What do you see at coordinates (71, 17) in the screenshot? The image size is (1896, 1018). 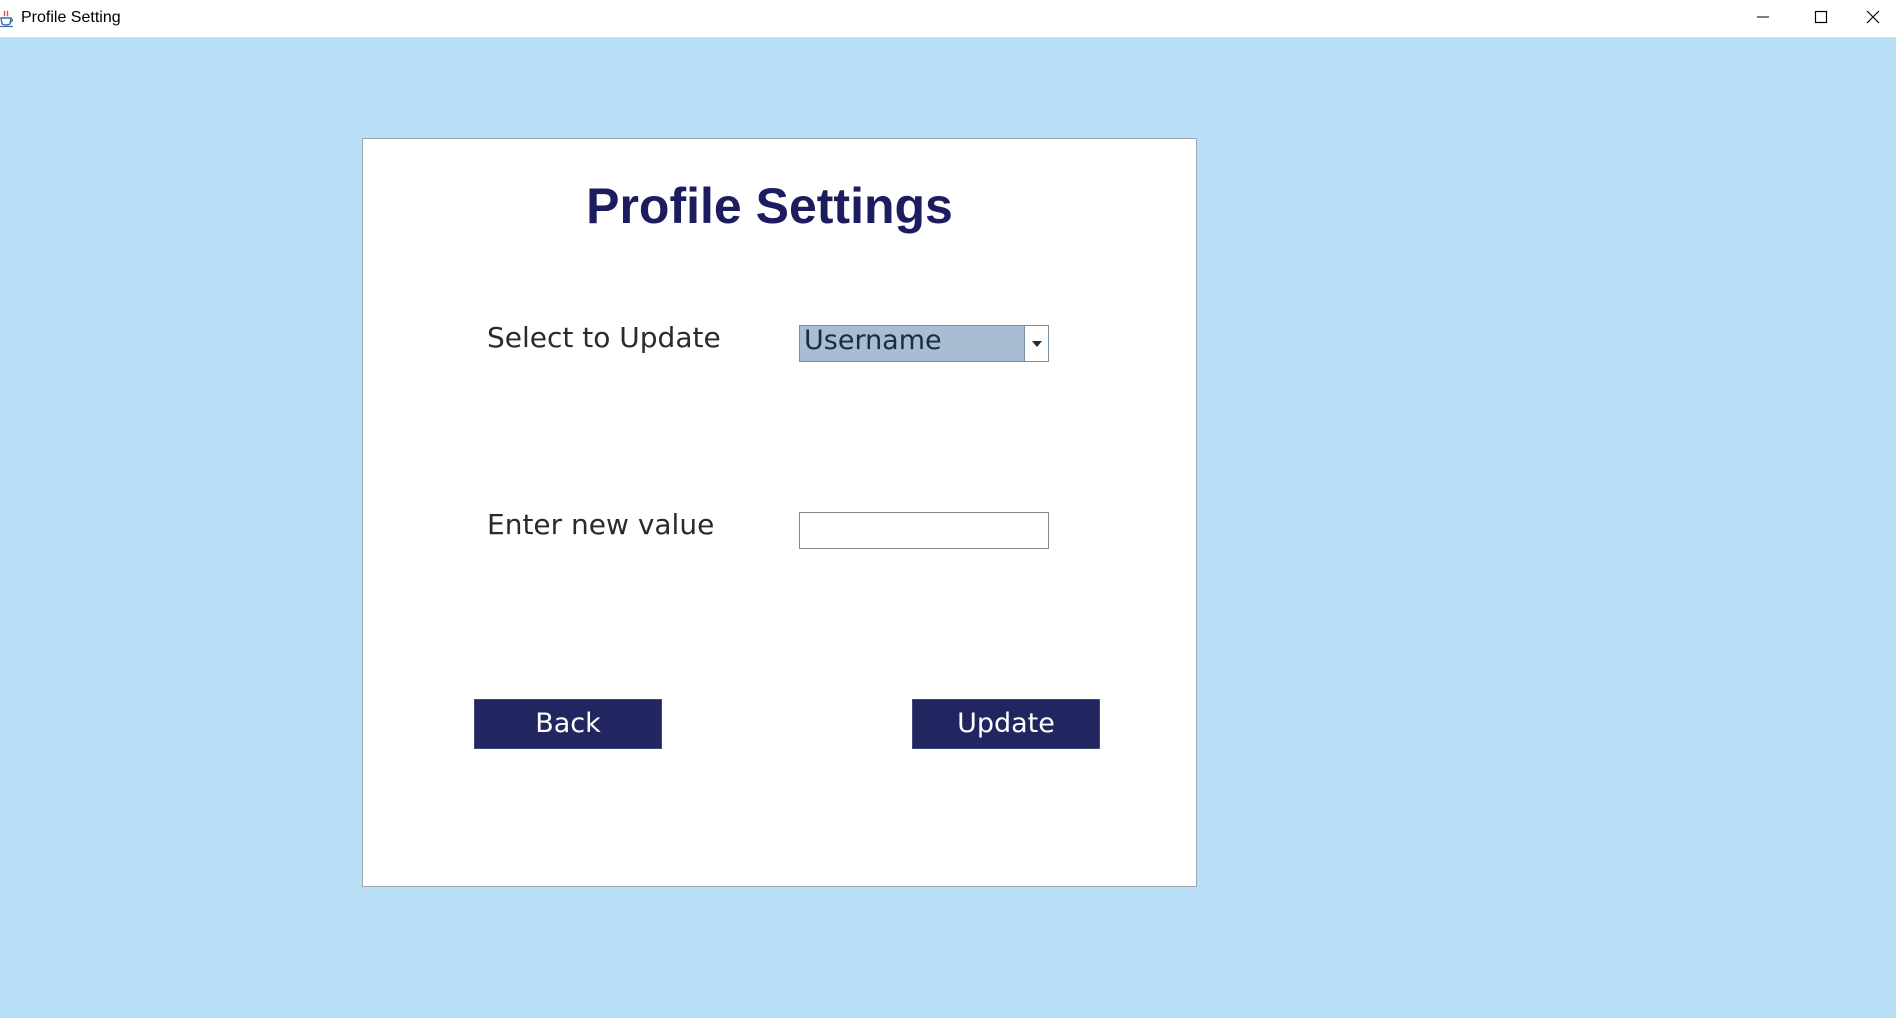 I see `window-title: Profile Setting` at bounding box center [71, 17].